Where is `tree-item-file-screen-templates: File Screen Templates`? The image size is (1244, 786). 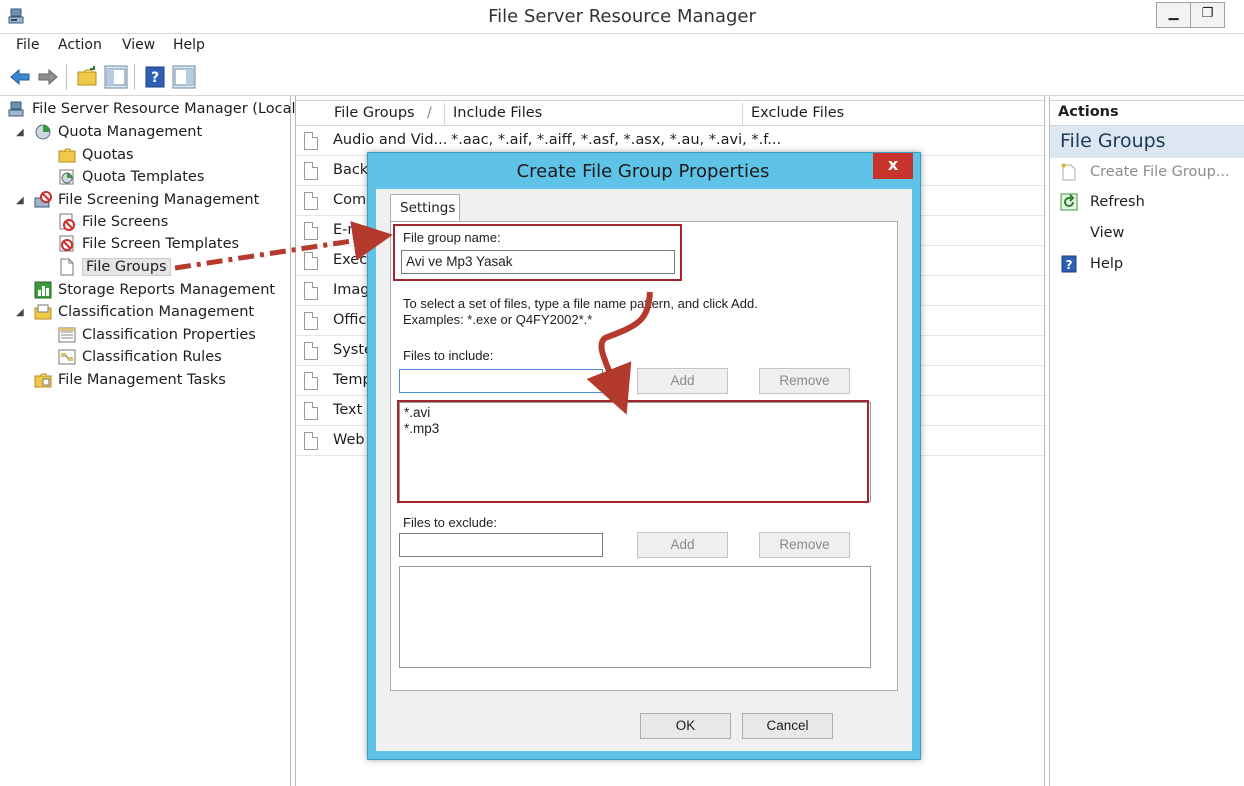 tree-item-file-screen-templates: File Screen Templates is located at coordinates (148, 244).